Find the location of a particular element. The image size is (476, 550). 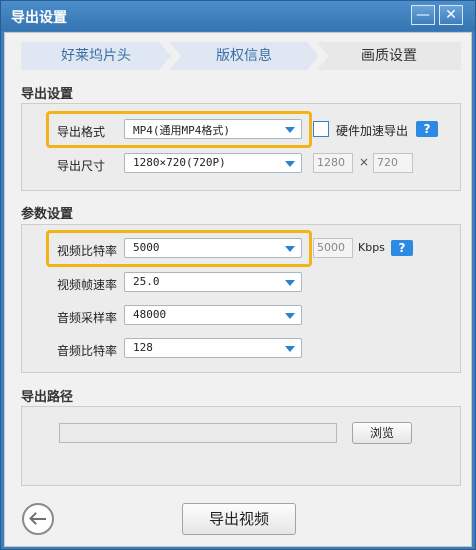

size-select: 1280×720(720P) is located at coordinates (213, 163).